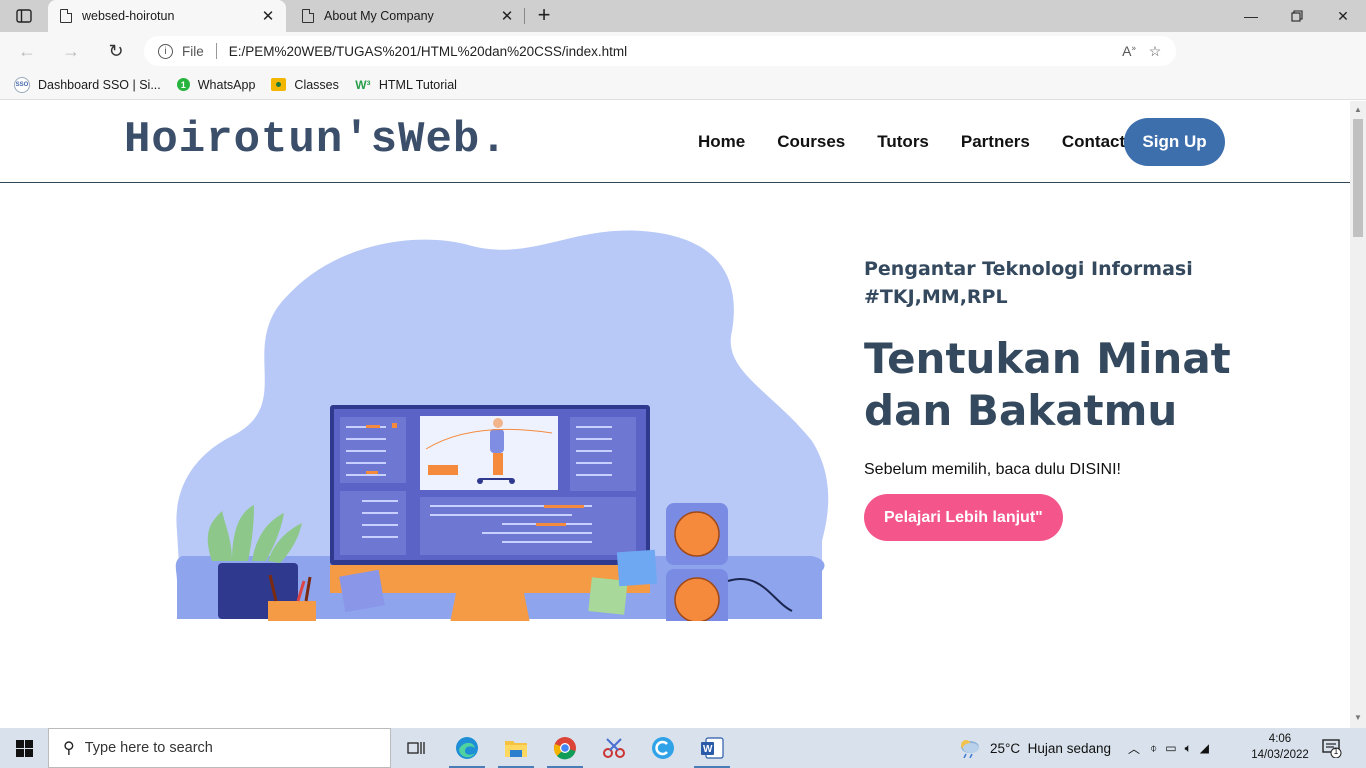 This screenshot has height=768, width=1366. What do you see at coordinates (305, 85) in the screenshot?
I see `bookmark-classes: Classes` at bounding box center [305, 85].